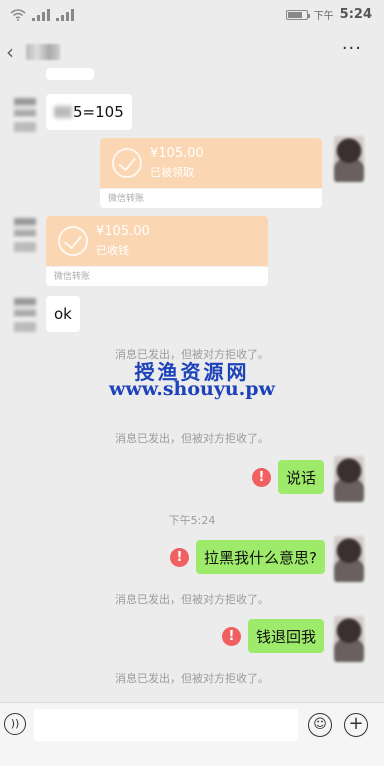  I want to click on contact-name-blurred, so click(43, 52).